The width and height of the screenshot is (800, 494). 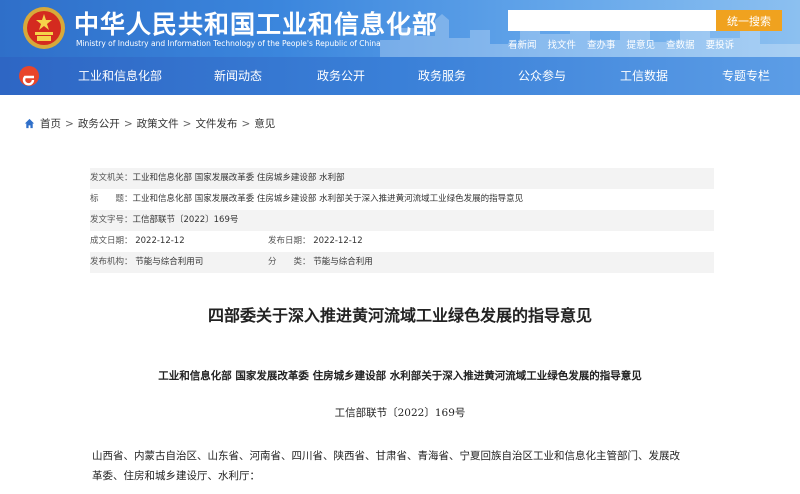 I want to click on breadcrumb-policy-files: 政策文件, so click(x=158, y=123).